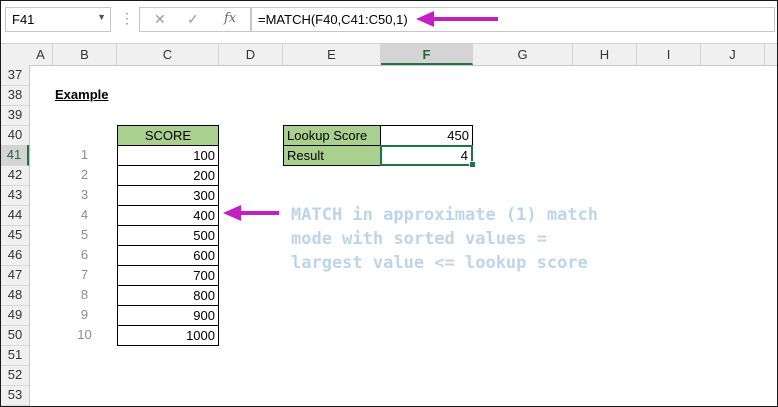 This screenshot has width=778, height=407. What do you see at coordinates (426, 155) in the screenshot?
I see `result-value-cell: 4` at bounding box center [426, 155].